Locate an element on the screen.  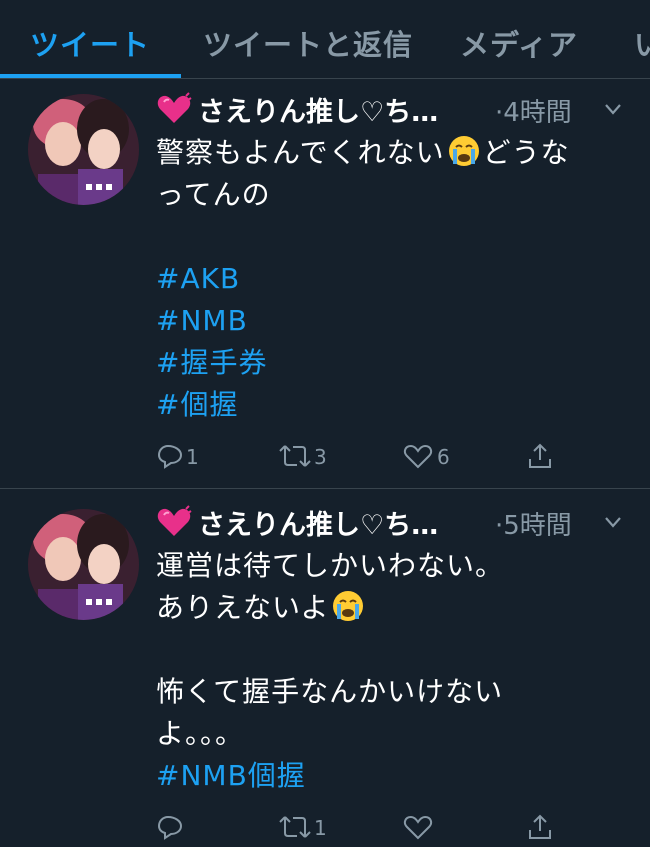
like-count: 6 is located at coordinates (443, 457).